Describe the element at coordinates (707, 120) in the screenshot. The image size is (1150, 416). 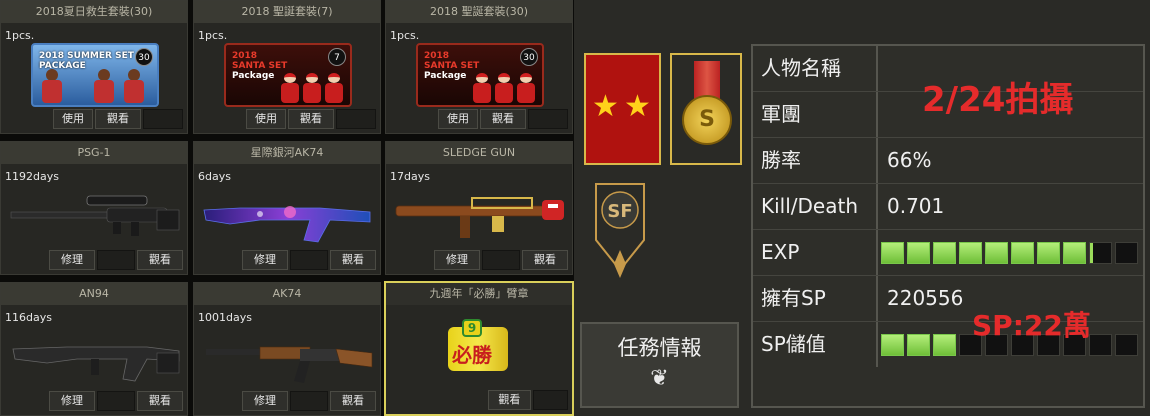
I see `medal-coin-icon: S` at that location.